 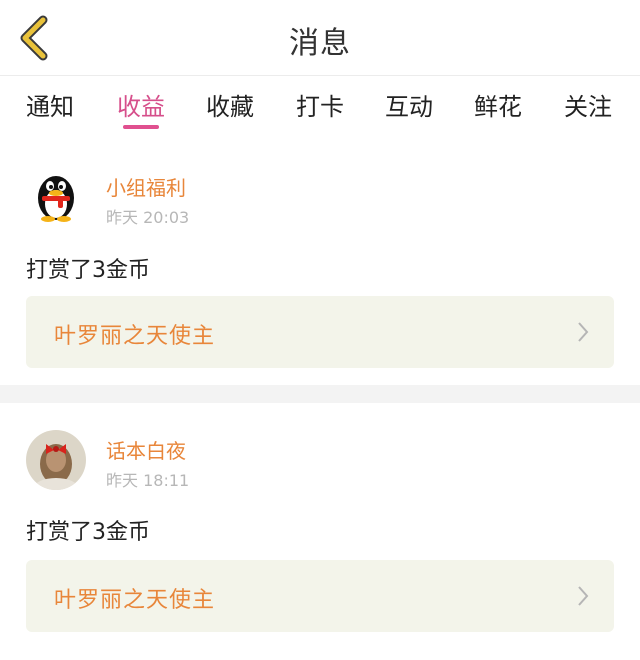 What do you see at coordinates (320, 104) in the screenshot?
I see `tab-checkin: 打卡` at bounding box center [320, 104].